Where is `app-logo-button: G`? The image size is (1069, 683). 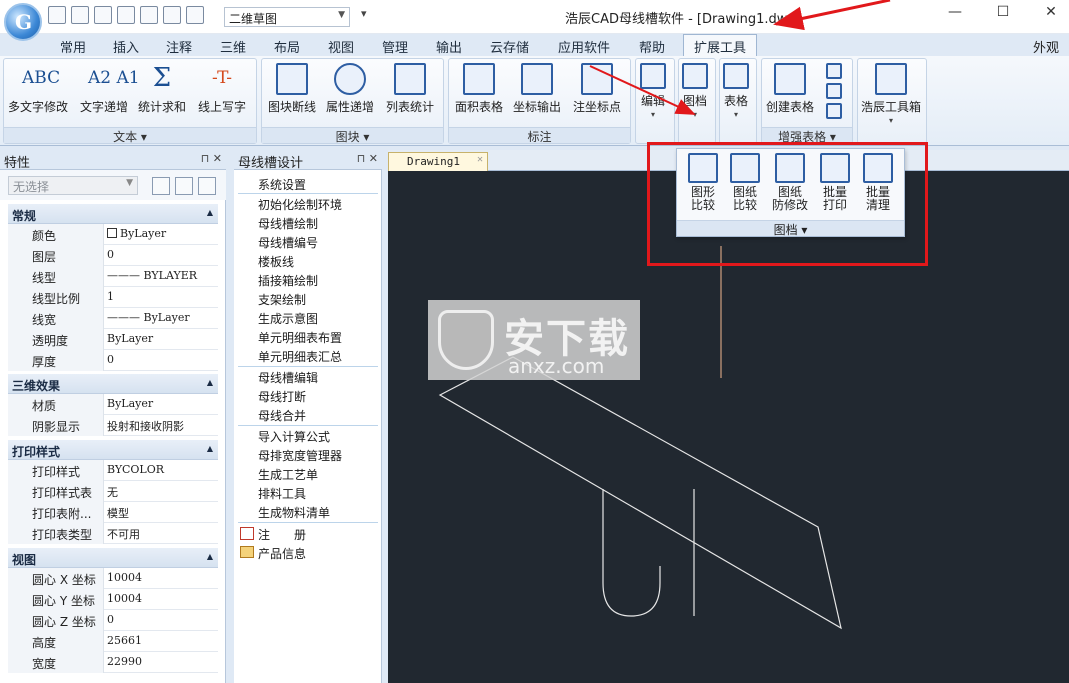 app-logo-button: G is located at coordinates (23, 22).